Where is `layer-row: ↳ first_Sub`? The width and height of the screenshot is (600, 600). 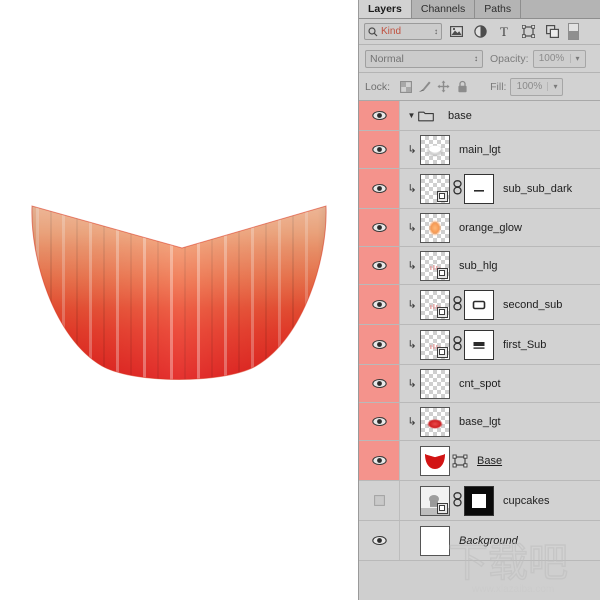 layer-row: ↳ first_Sub is located at coordinates (479, 345).